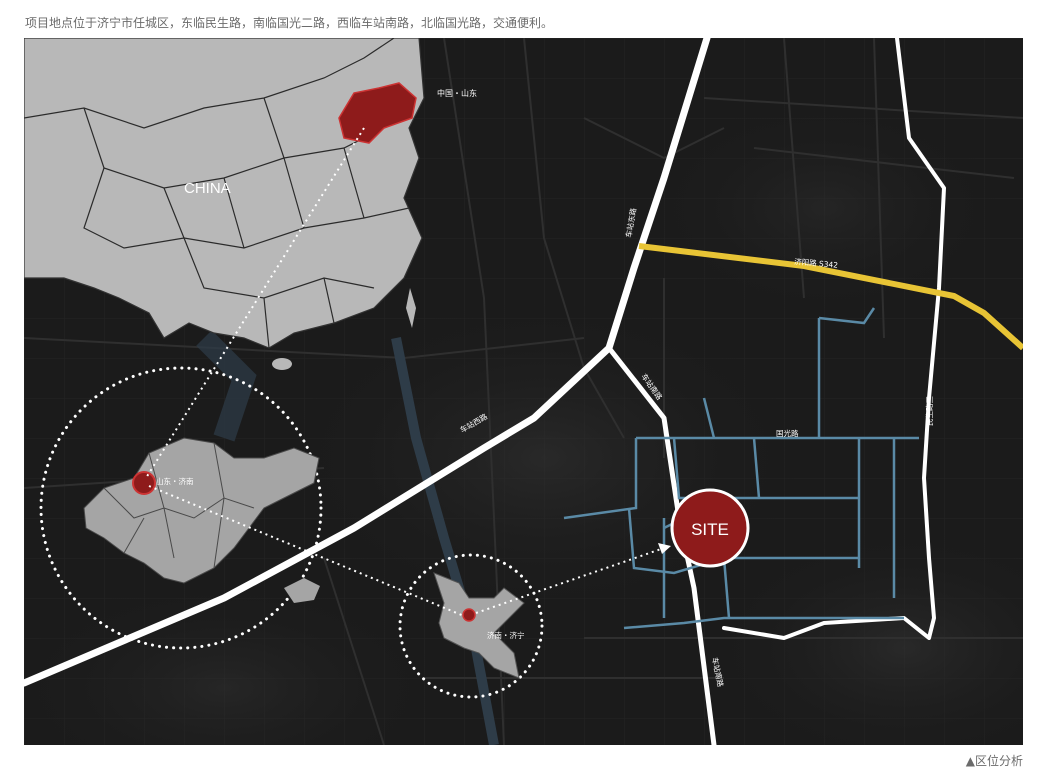 This screenshot has height=777, width=1048. I want to click on province-label: 中国・山东, so click(457, 93).